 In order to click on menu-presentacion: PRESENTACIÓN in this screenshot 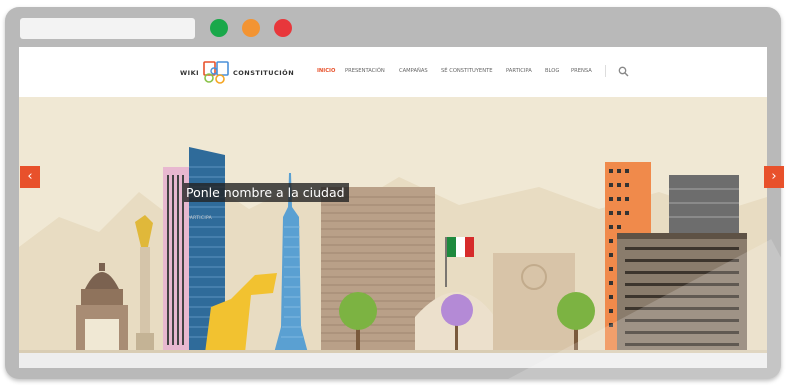, I will do `click(365, 71)`.